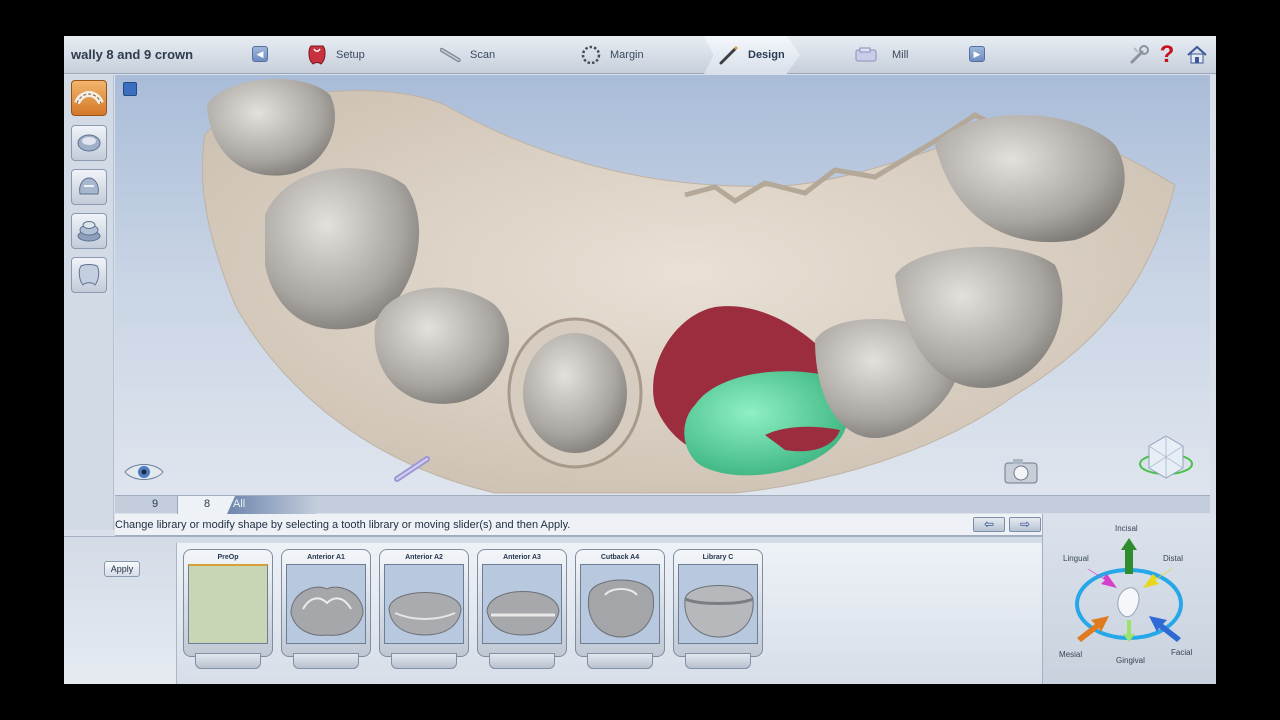 The image size is (1280, 720). I want to click on tab-tooth-8: 8, so click(207, 505).